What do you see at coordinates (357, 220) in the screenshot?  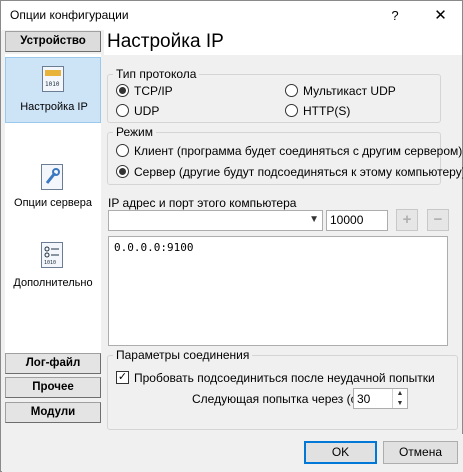 I see `port-input: 10000` at bounding box center [357, 220].